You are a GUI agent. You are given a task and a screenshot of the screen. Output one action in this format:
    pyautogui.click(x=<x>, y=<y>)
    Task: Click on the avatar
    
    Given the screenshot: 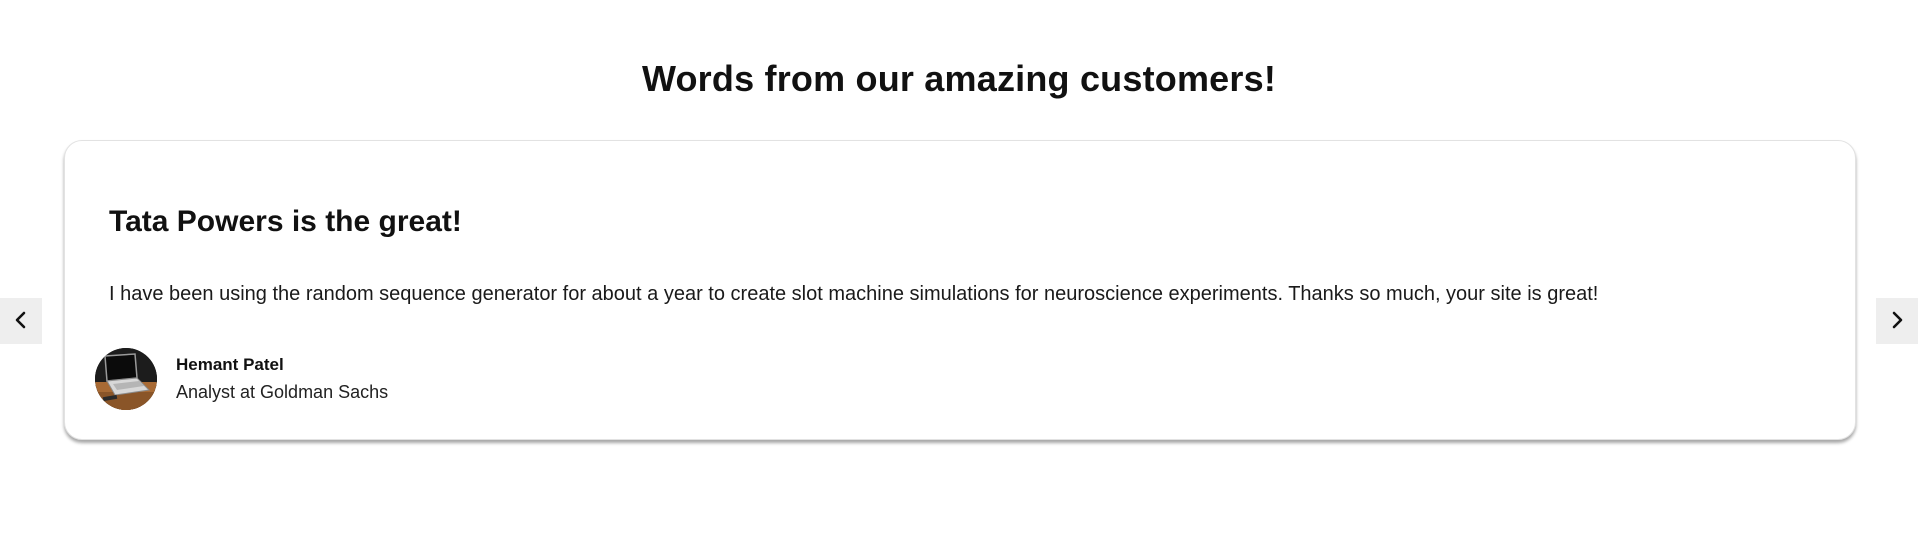 What is the action you would take?
    pyautogui.click(x=126, y=379)
    